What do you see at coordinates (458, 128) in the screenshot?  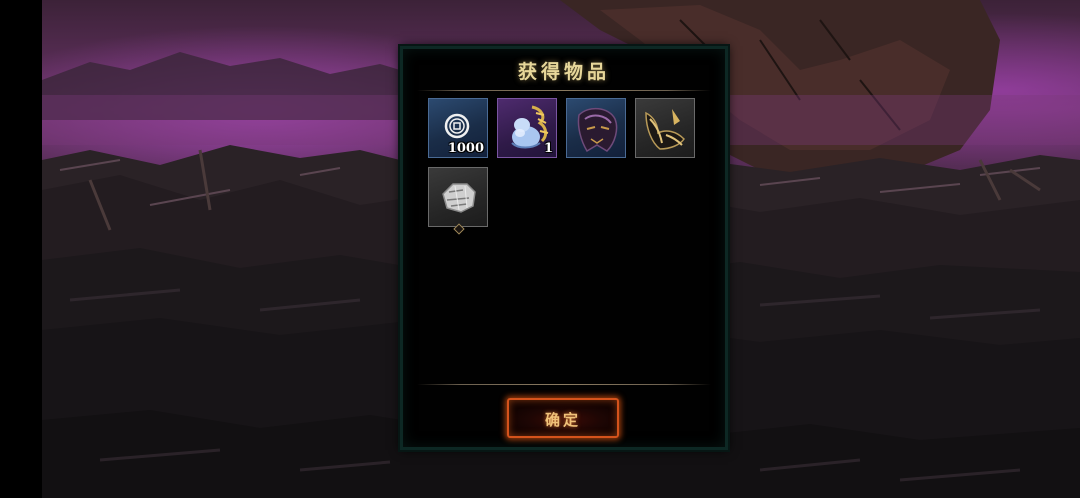 I see `item-slot-copper-coin: 1000` at bounding box center [458, 128].